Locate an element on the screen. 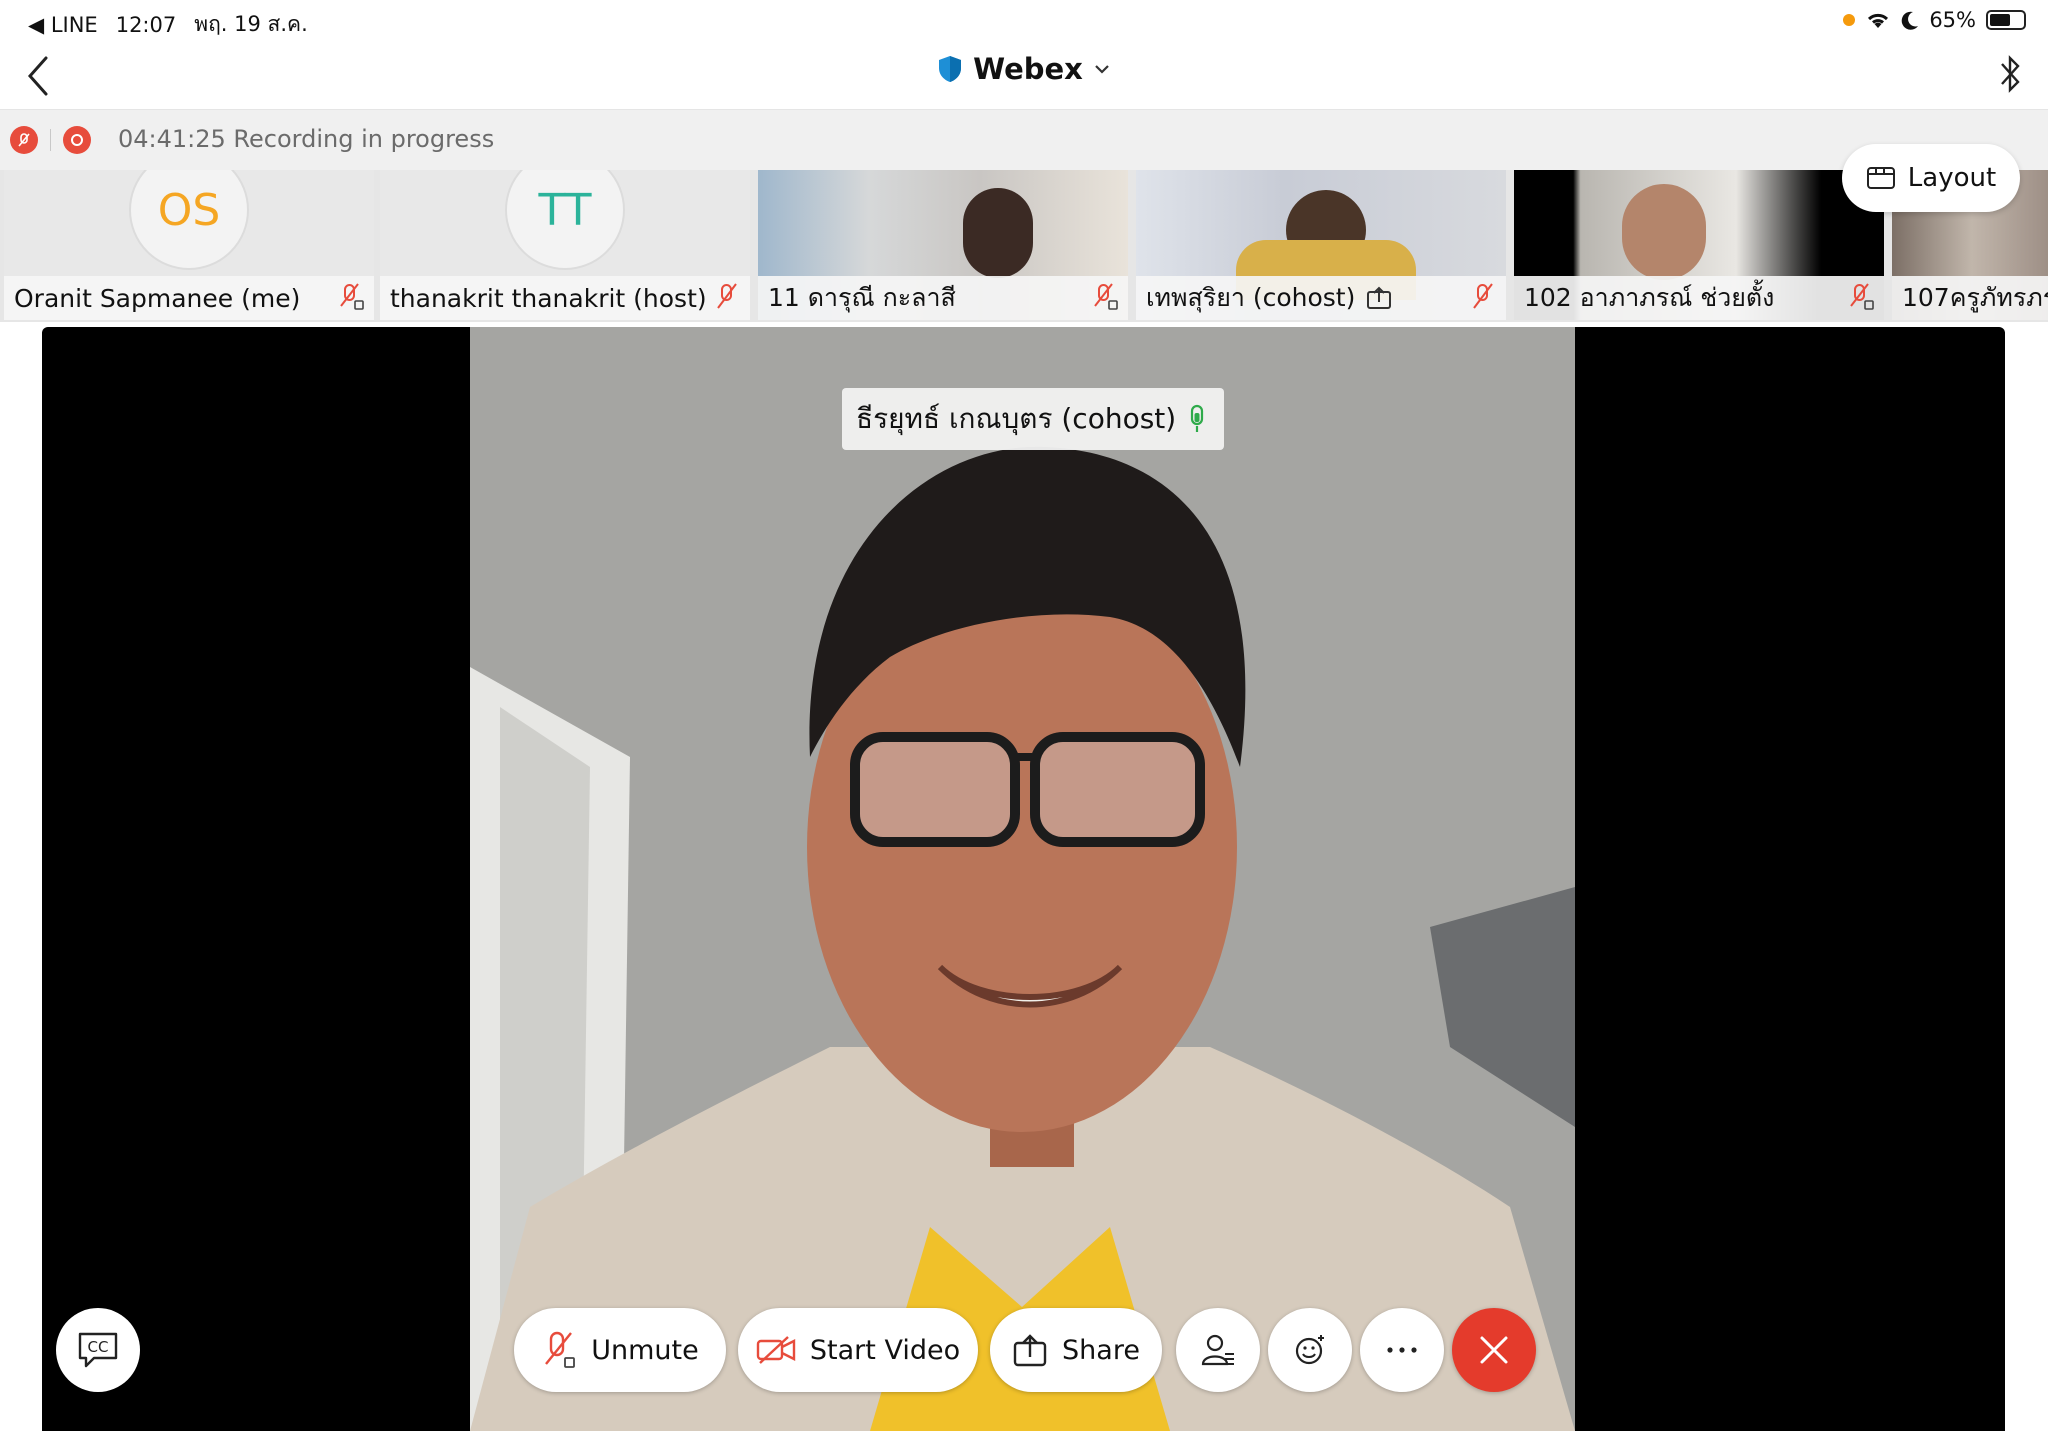  participant-name: Oranit Sapmanee (me) is located at coordinates (157, 298).